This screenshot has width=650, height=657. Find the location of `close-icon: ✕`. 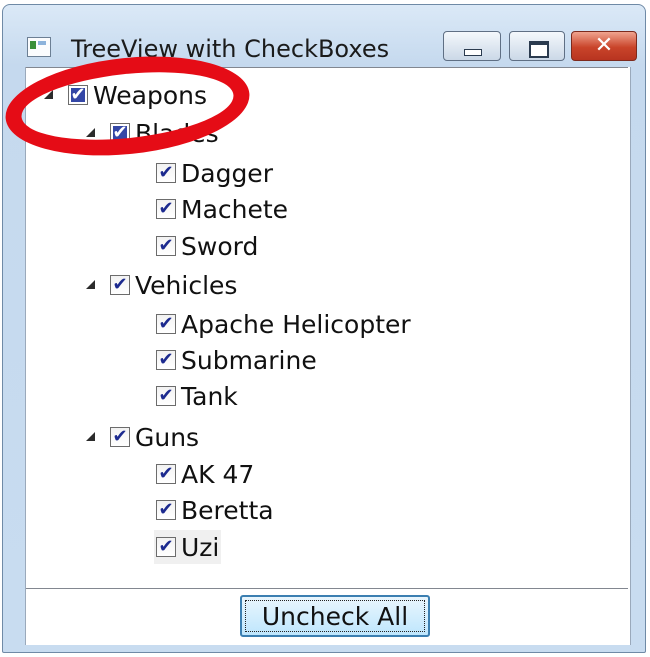

close-icon: ✕ is located at coordinates (604, 45).